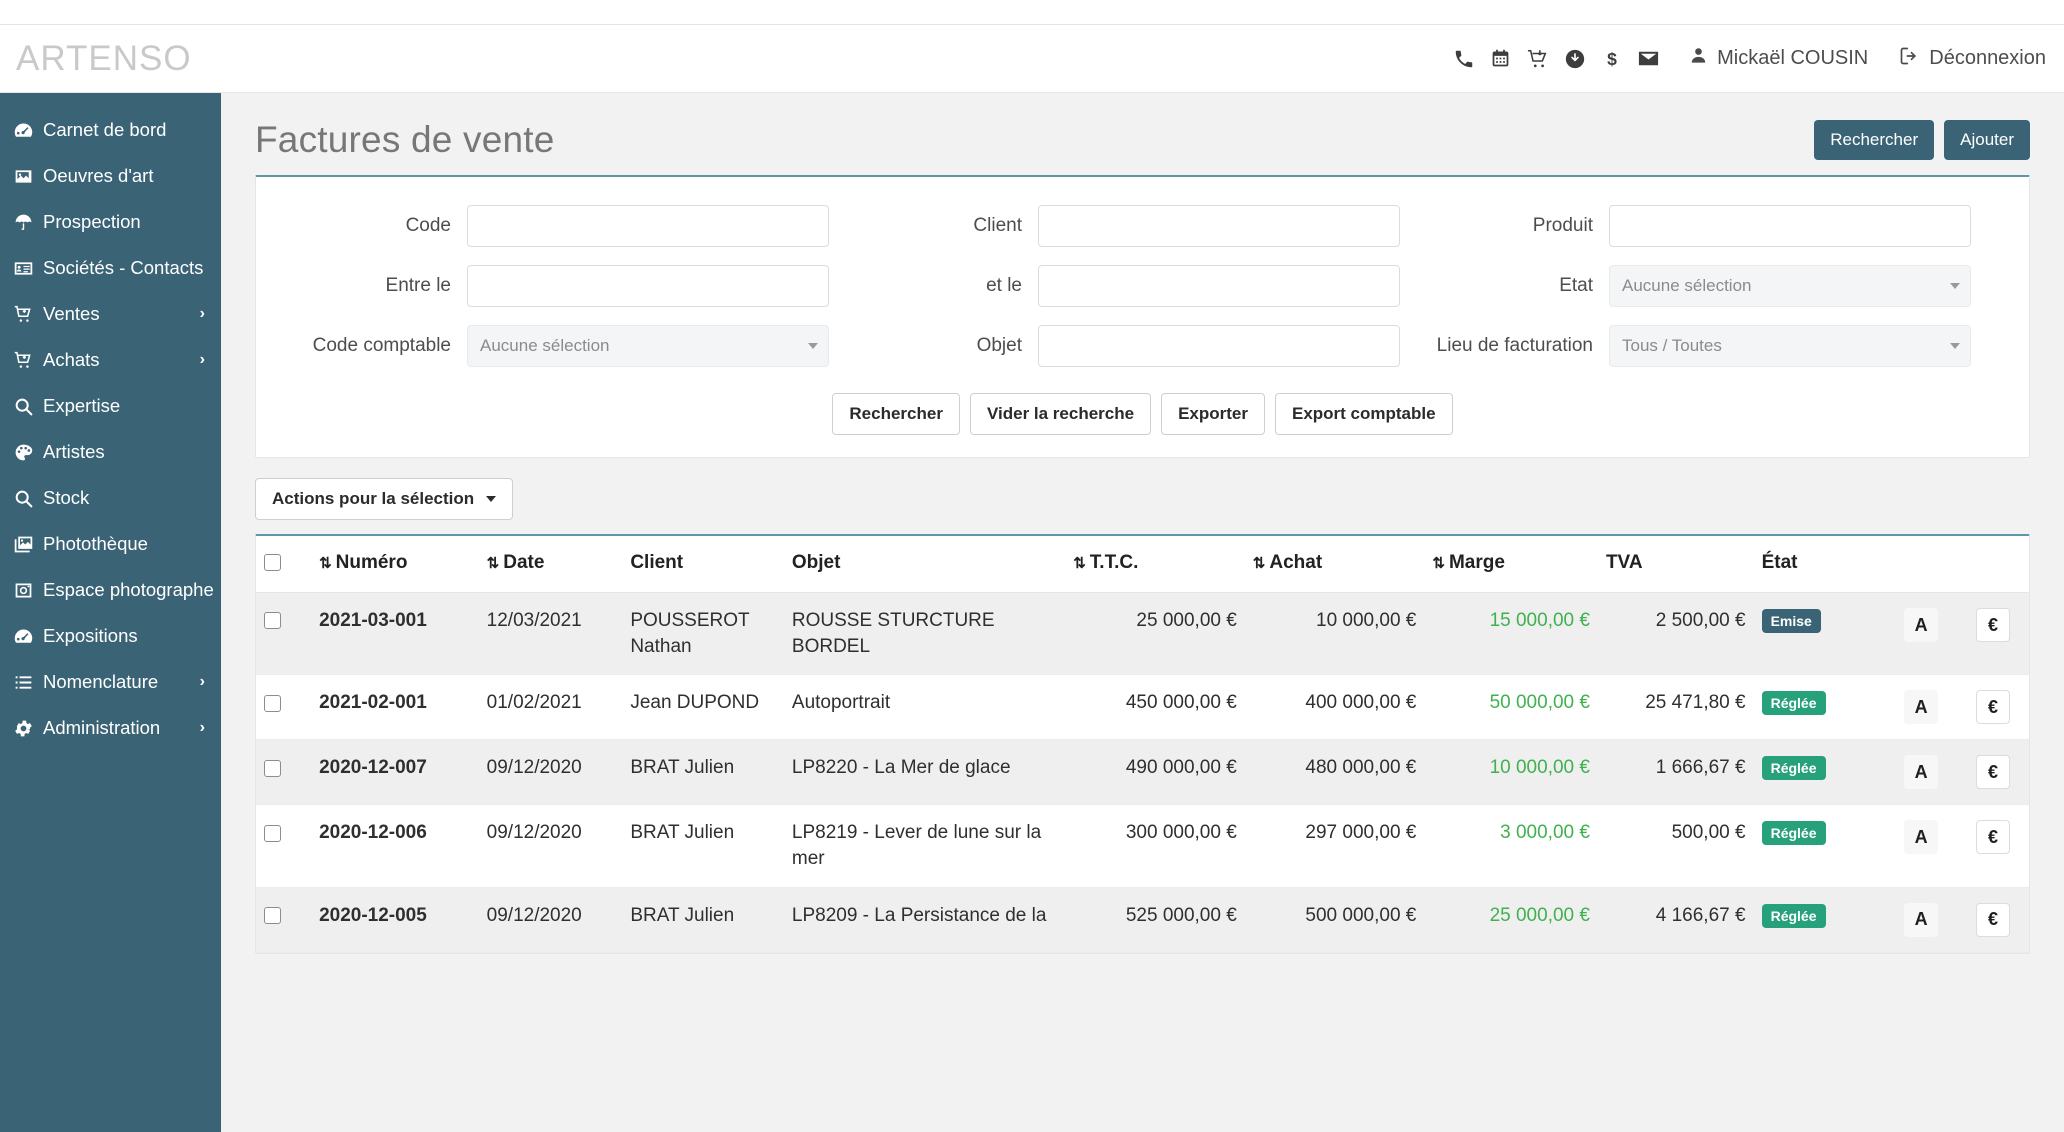 This screenshot has height=1132, width=2064. What do you see at coordinates (272, 563) in the screenshot?
I see `select-all-checkbox` at bounding box center [272, 563].